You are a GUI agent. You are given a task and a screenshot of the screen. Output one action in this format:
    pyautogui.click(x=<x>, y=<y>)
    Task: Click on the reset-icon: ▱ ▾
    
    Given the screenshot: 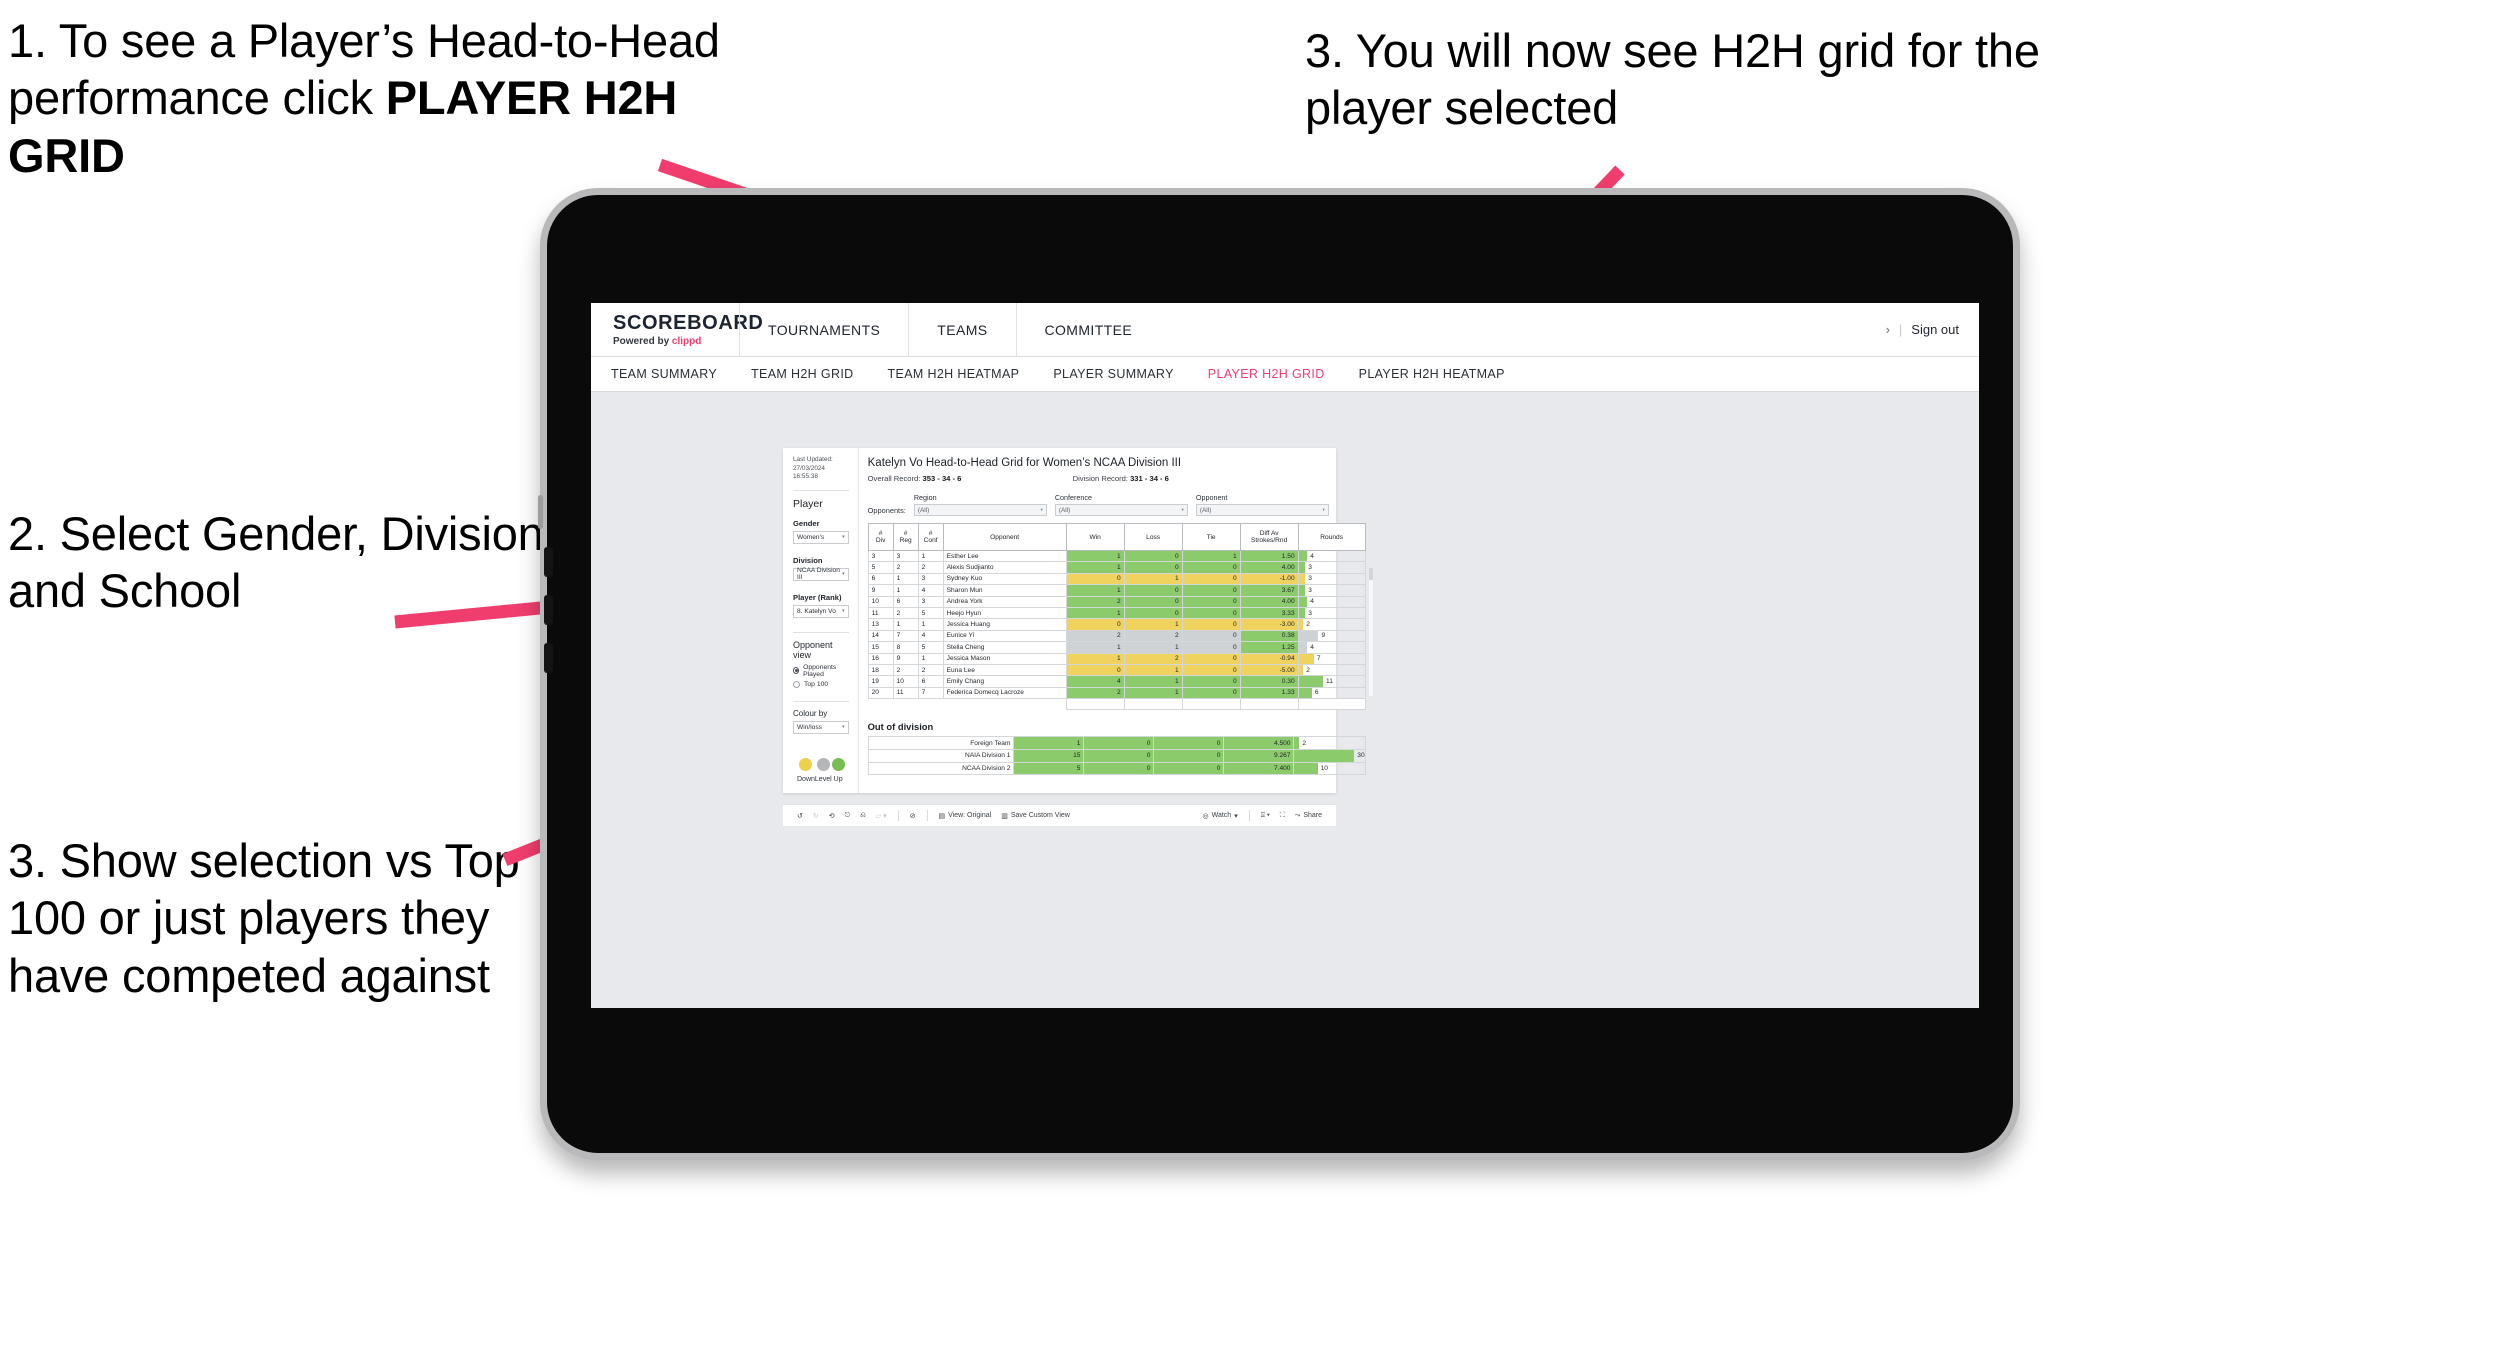 What is the action you would take?
    pyautogui.click(x=881, y=816)
    